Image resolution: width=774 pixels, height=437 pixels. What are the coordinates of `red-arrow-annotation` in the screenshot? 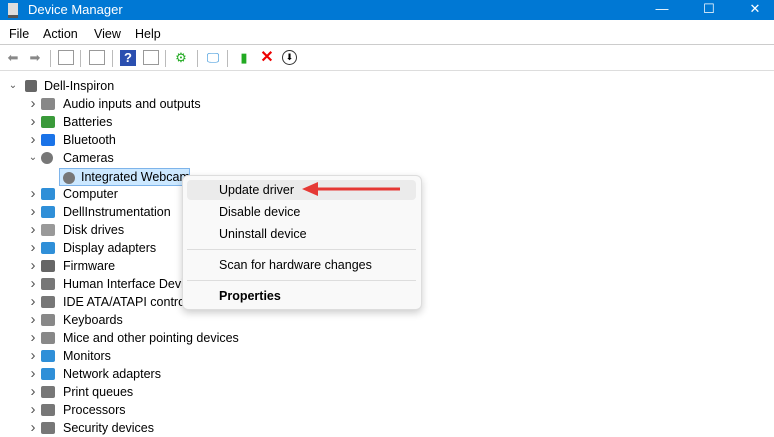 It's located at (351, 189).